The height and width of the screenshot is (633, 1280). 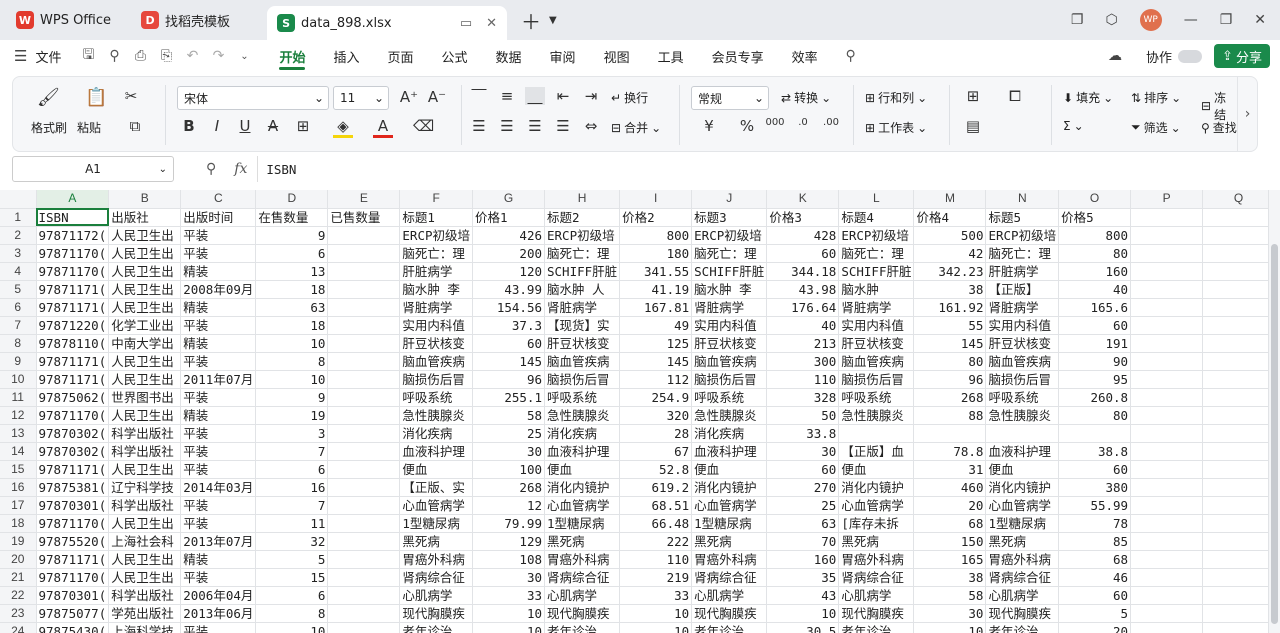 I want to click on sort-button: ⇅ 排序 ⌄, so click(x=1156, y=97).